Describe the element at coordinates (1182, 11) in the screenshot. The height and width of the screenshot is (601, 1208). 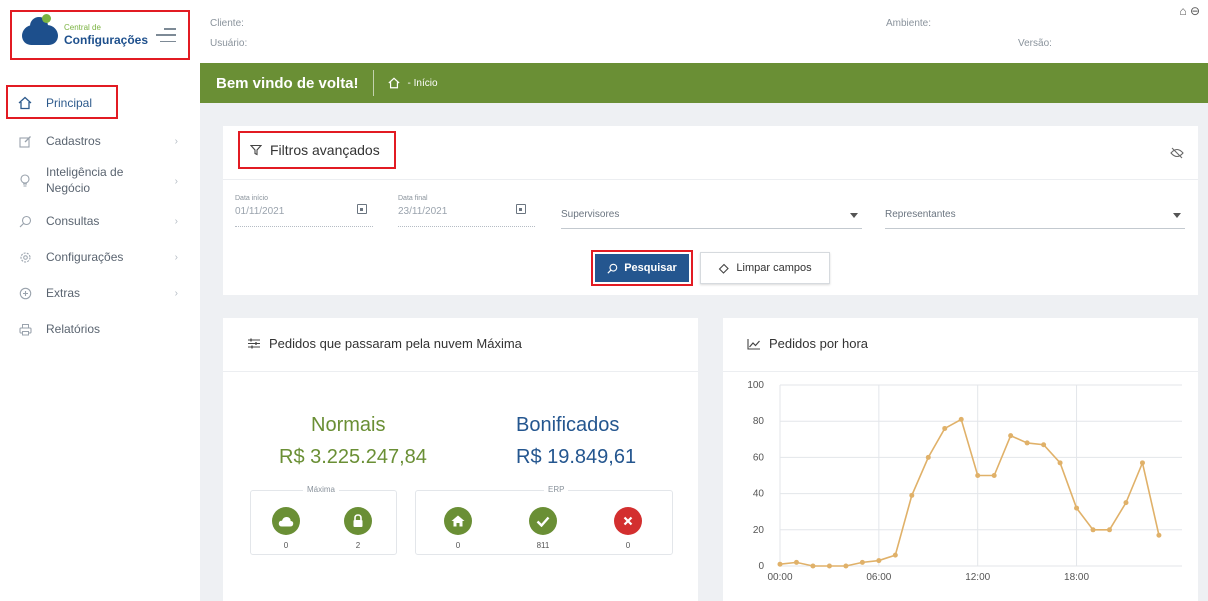
I see `home-icon: ⌂` at that location.